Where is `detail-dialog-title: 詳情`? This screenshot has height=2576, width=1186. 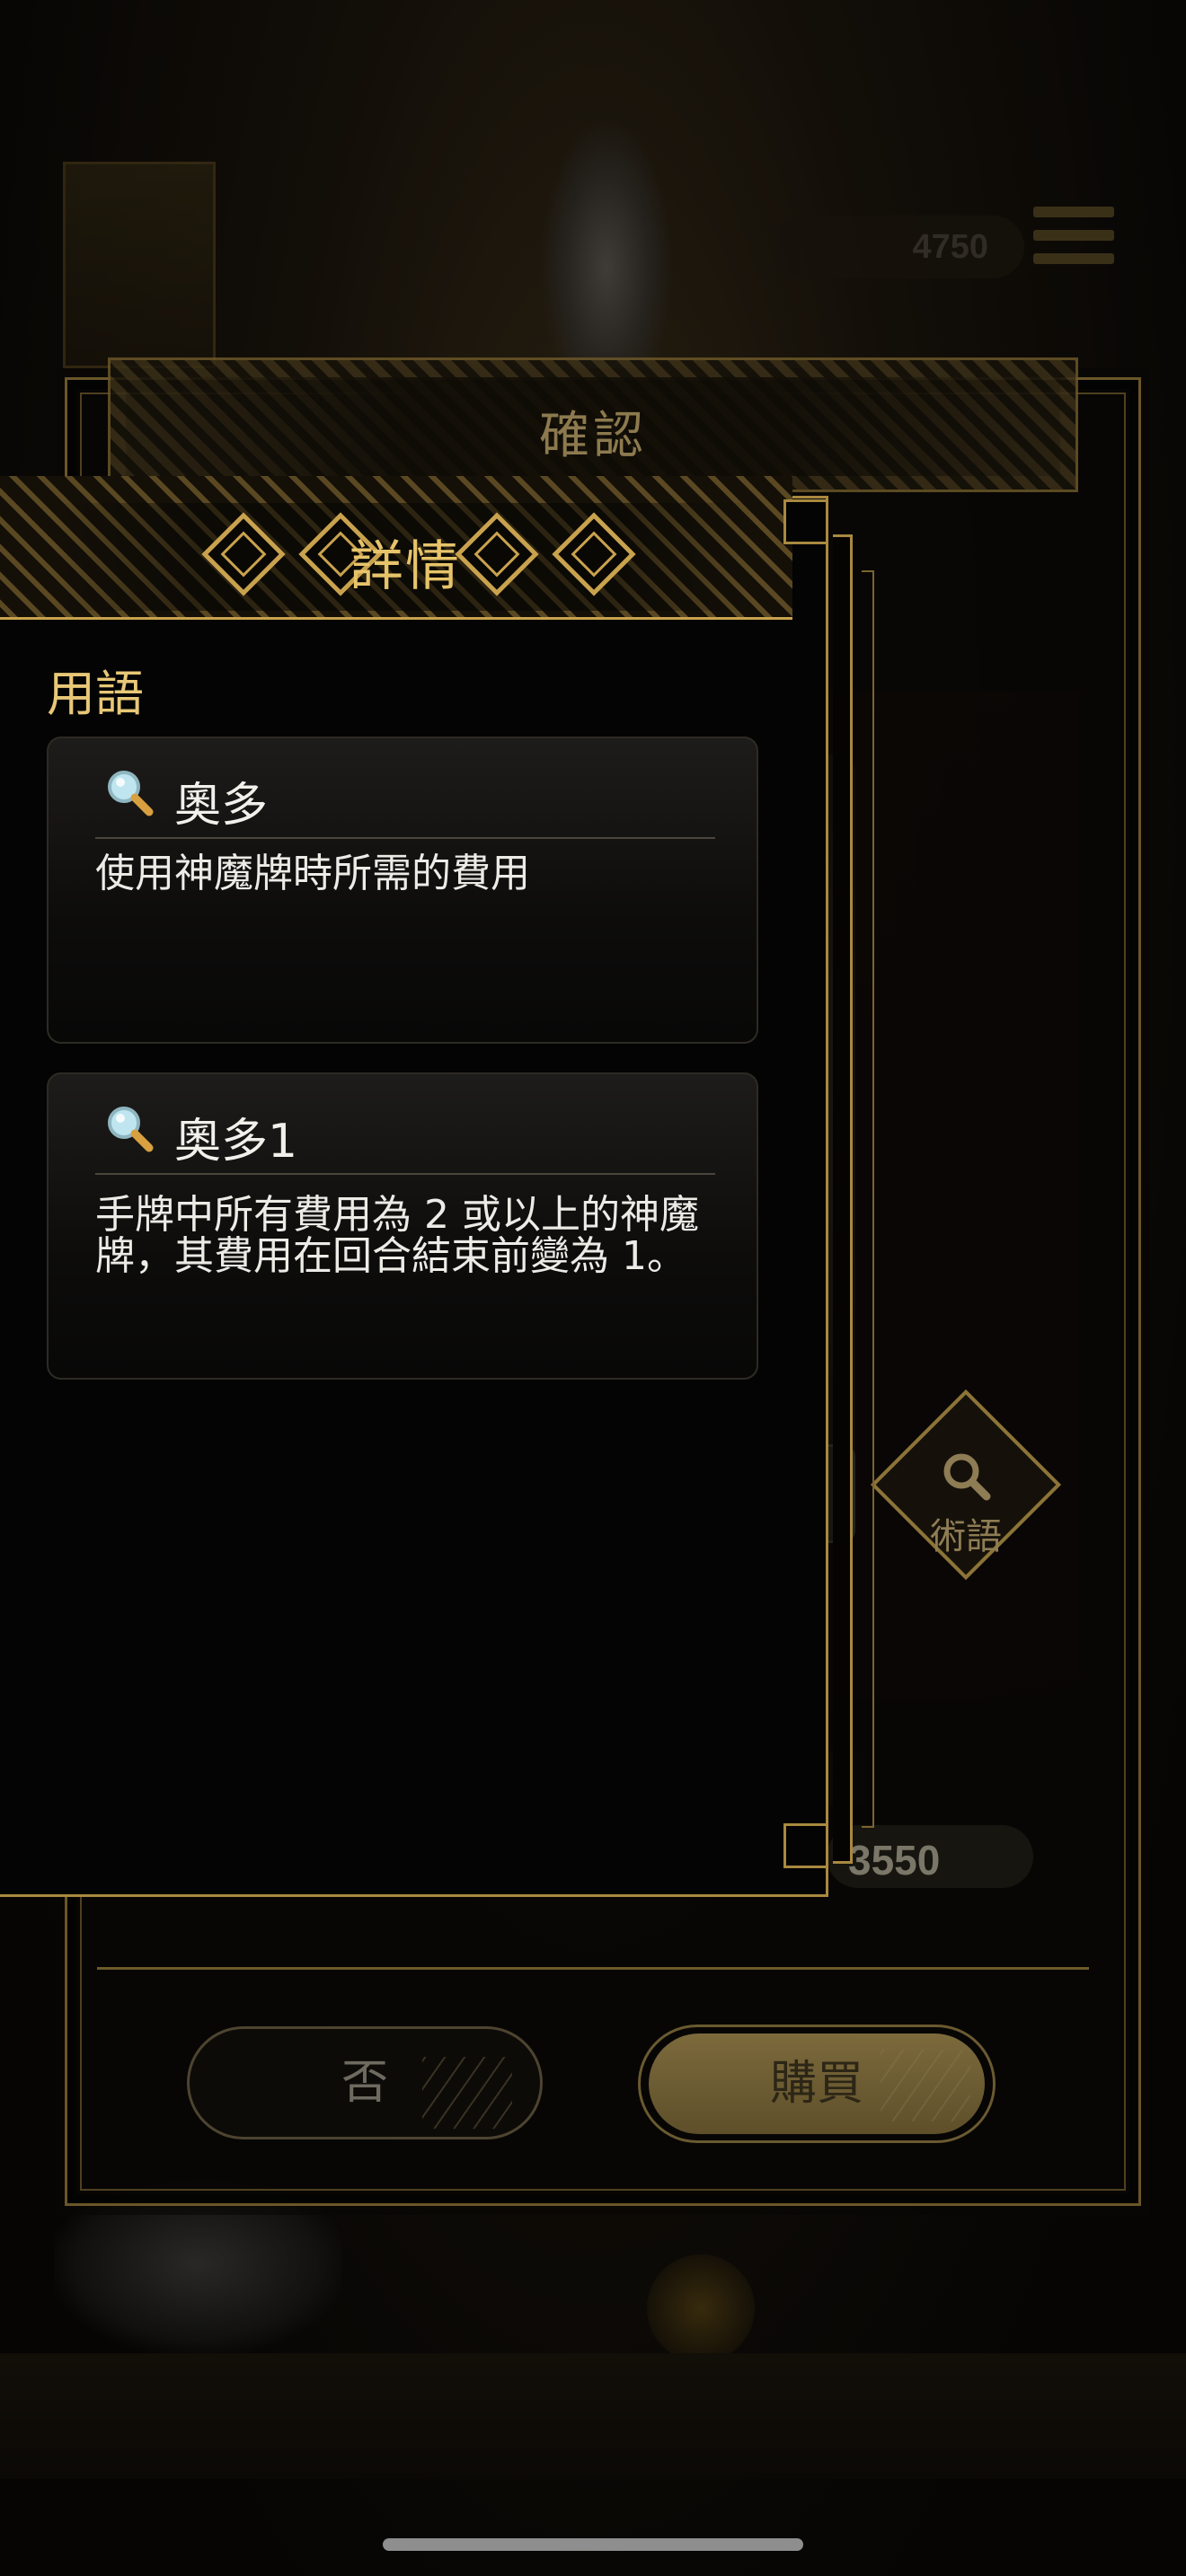
detail-dialog-title: 詳情 is located at coordinates (405, 566).